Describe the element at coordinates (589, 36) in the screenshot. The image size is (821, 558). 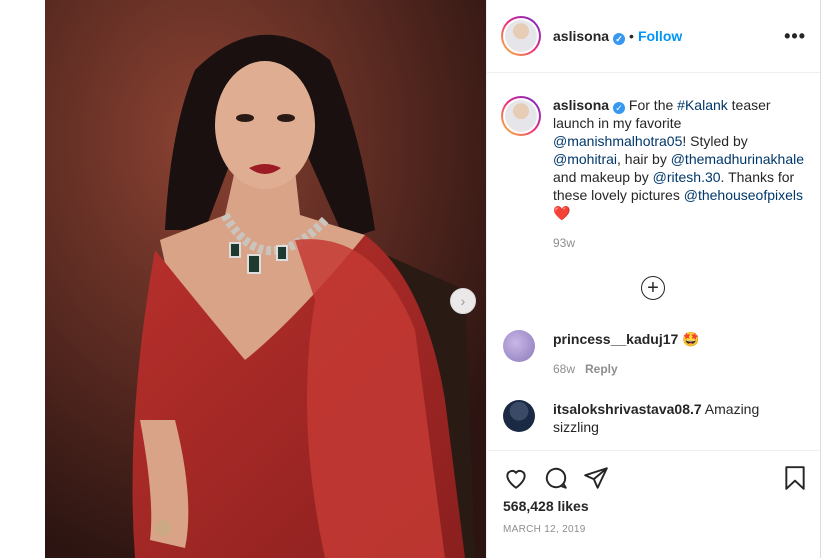
I see `header-username: aslisona ✓` at that location.